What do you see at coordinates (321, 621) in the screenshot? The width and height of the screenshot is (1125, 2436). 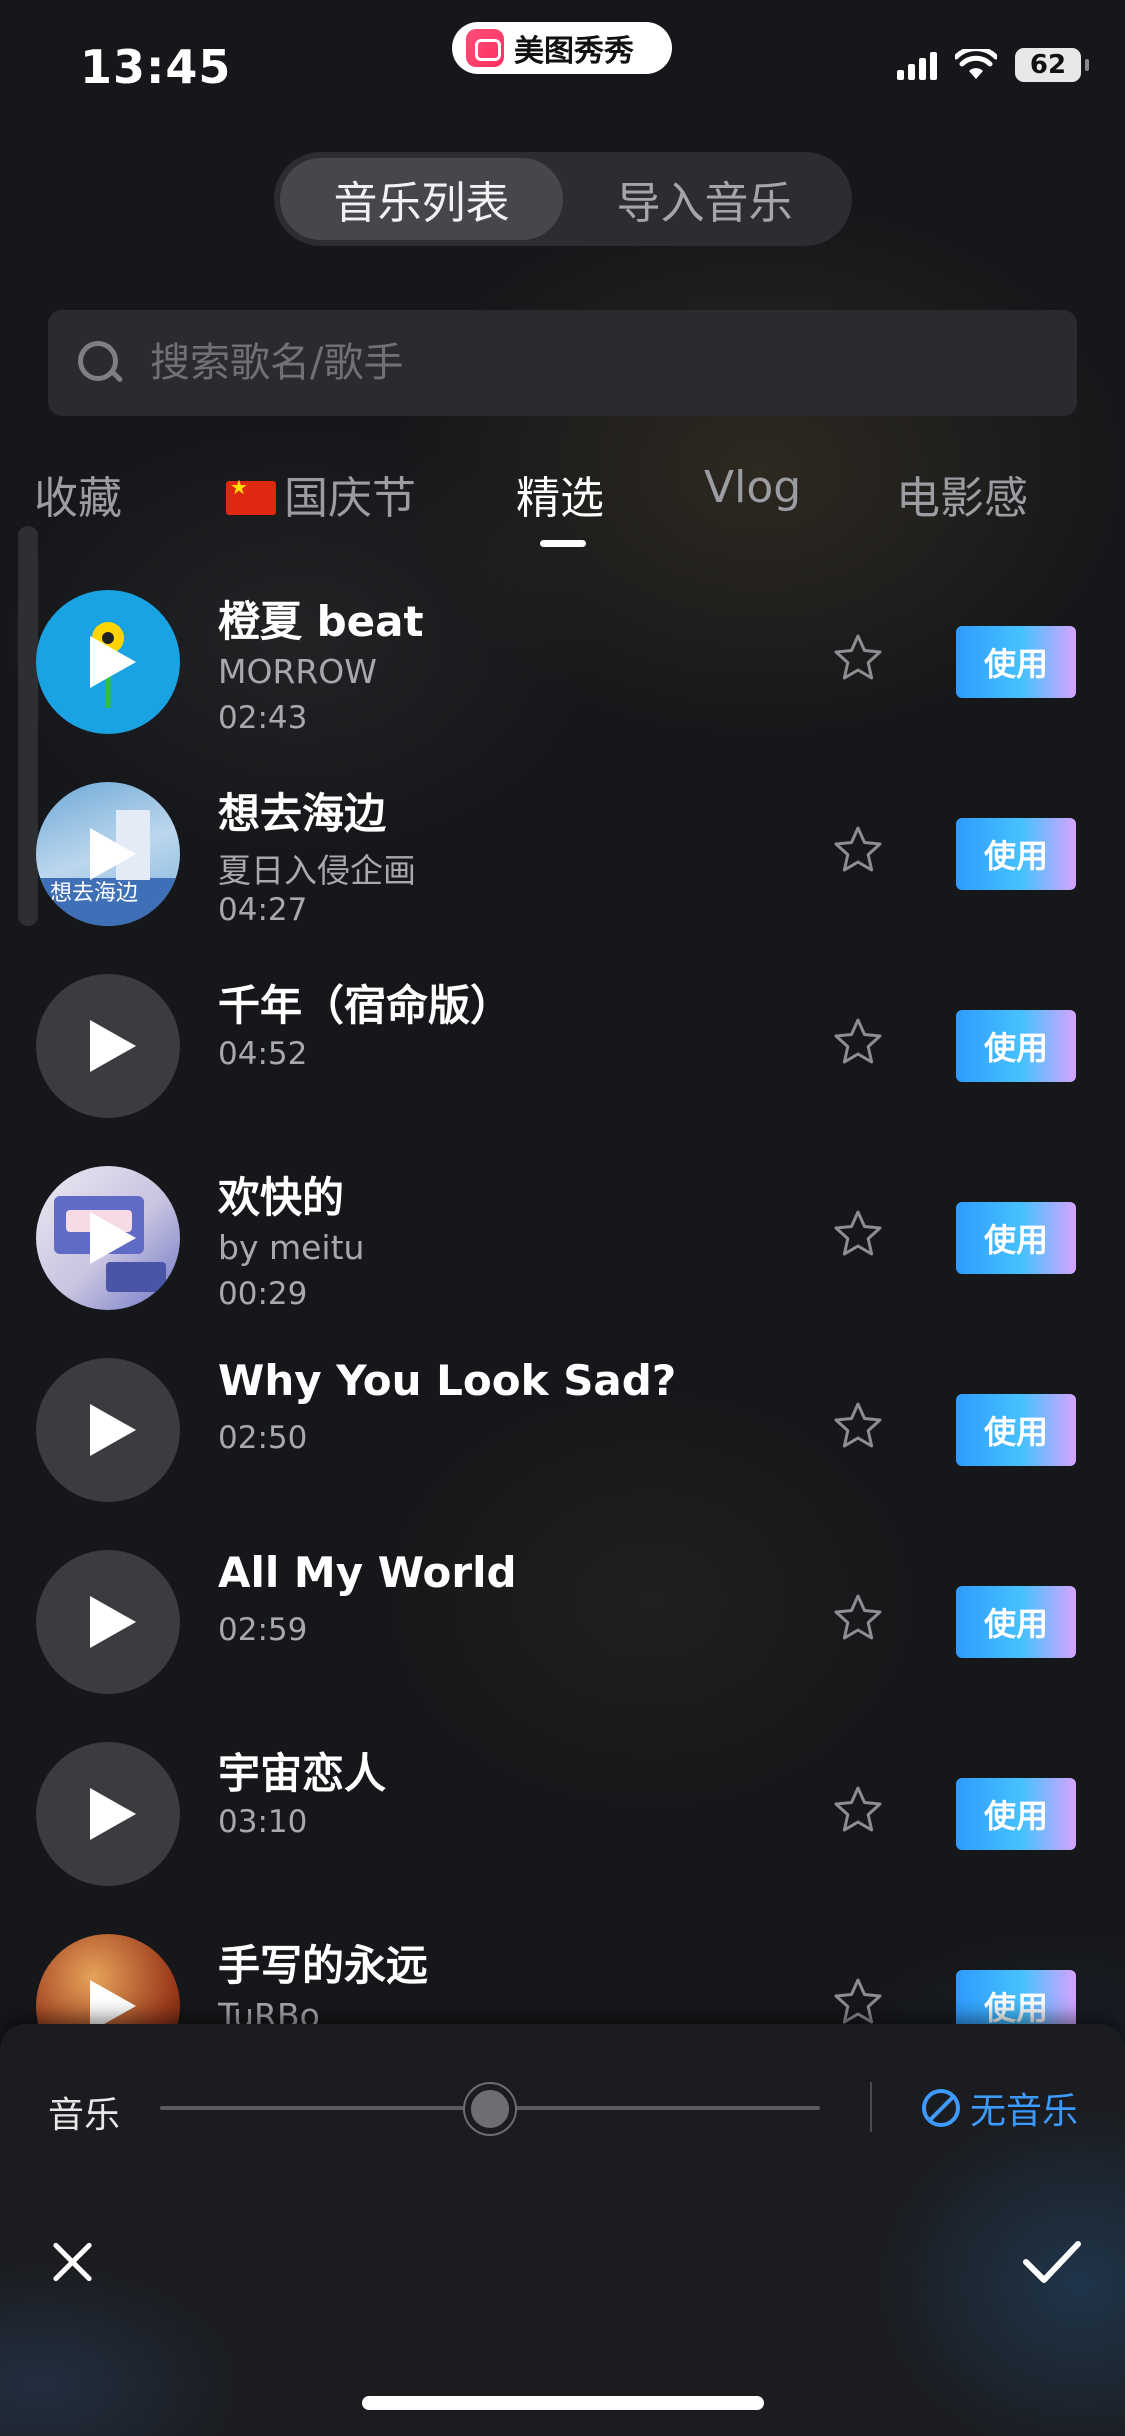 I see `song-title: 橙夏 beat` at bounding box center [321, 621].